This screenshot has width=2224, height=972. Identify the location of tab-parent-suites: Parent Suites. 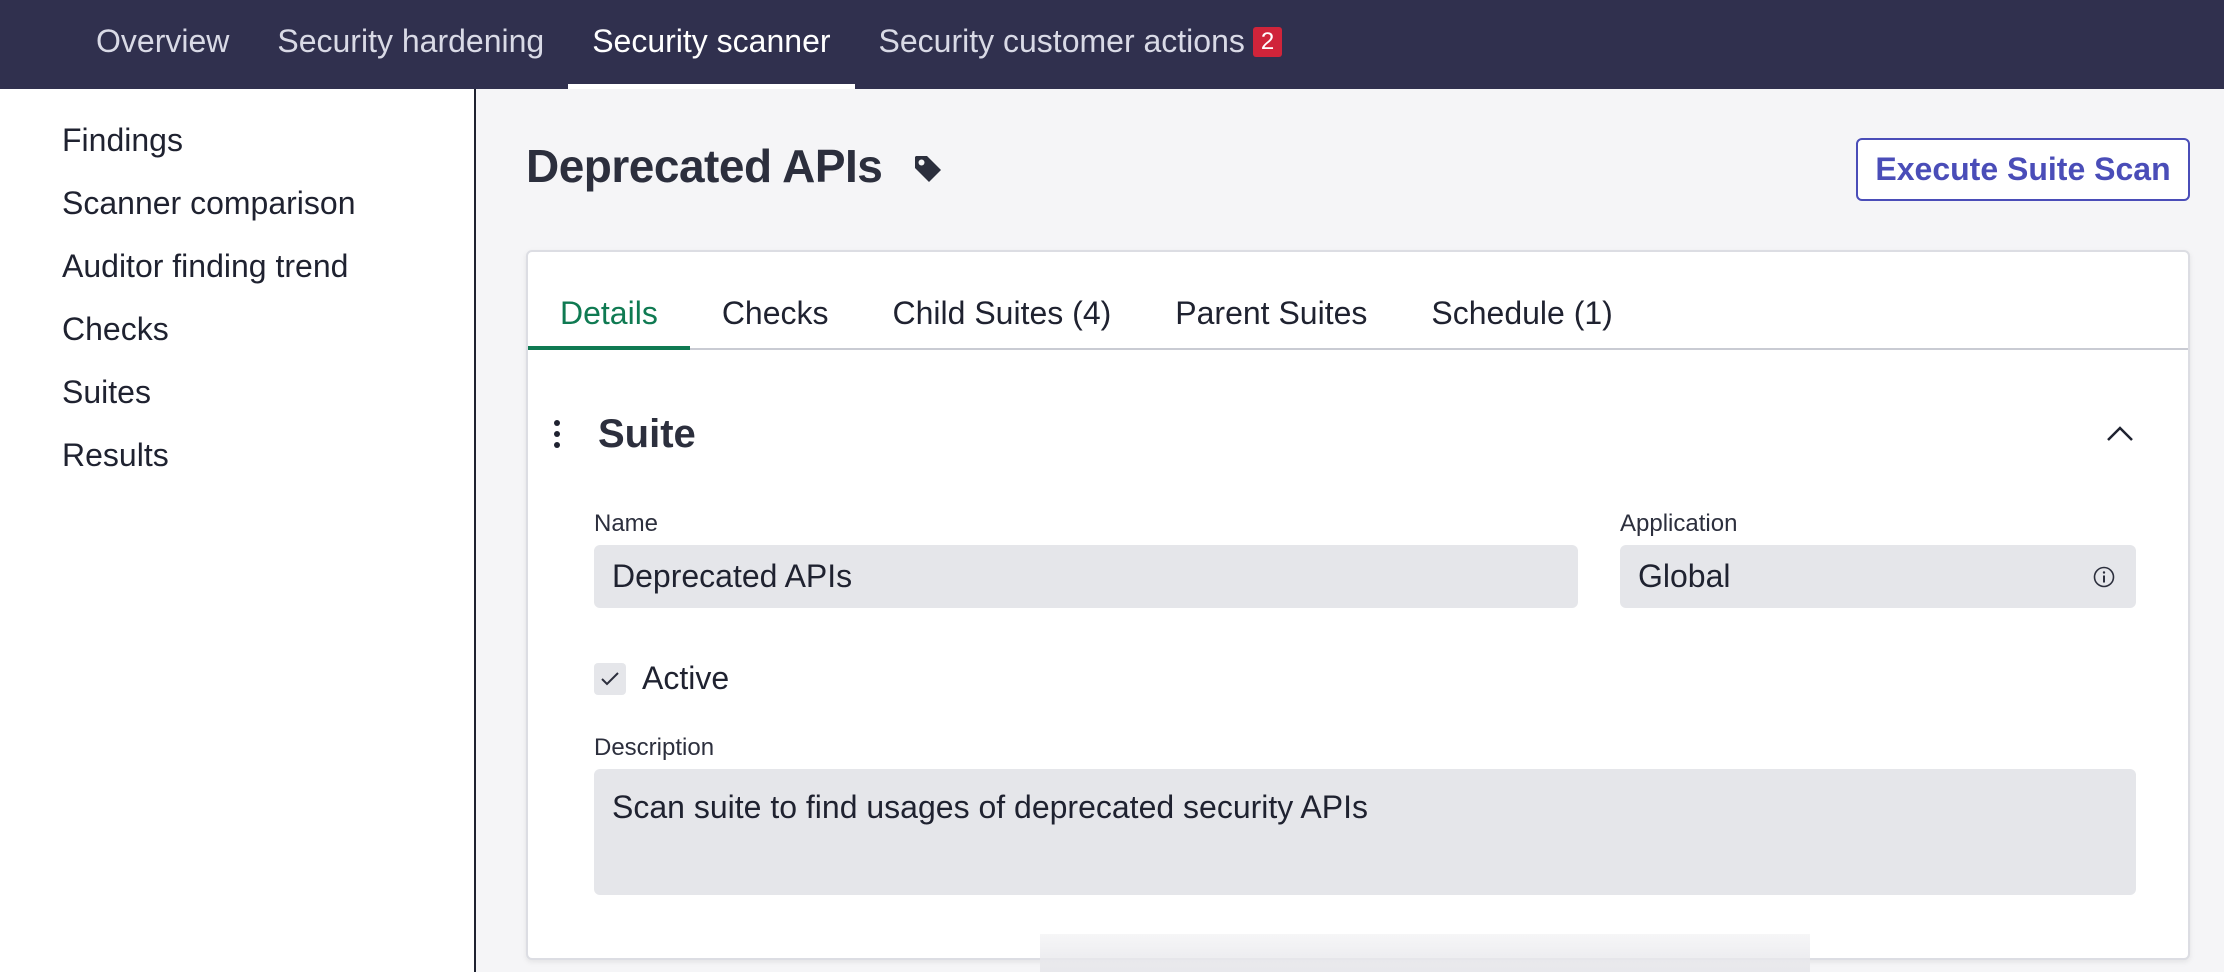
(1271, 321).